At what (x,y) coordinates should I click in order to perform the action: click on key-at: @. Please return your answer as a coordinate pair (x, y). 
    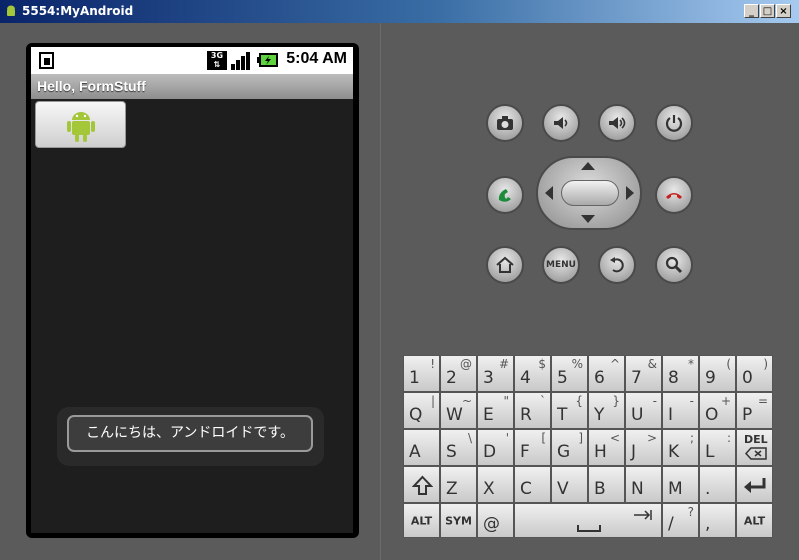
    Looking at the image, I should click on (495, 520).